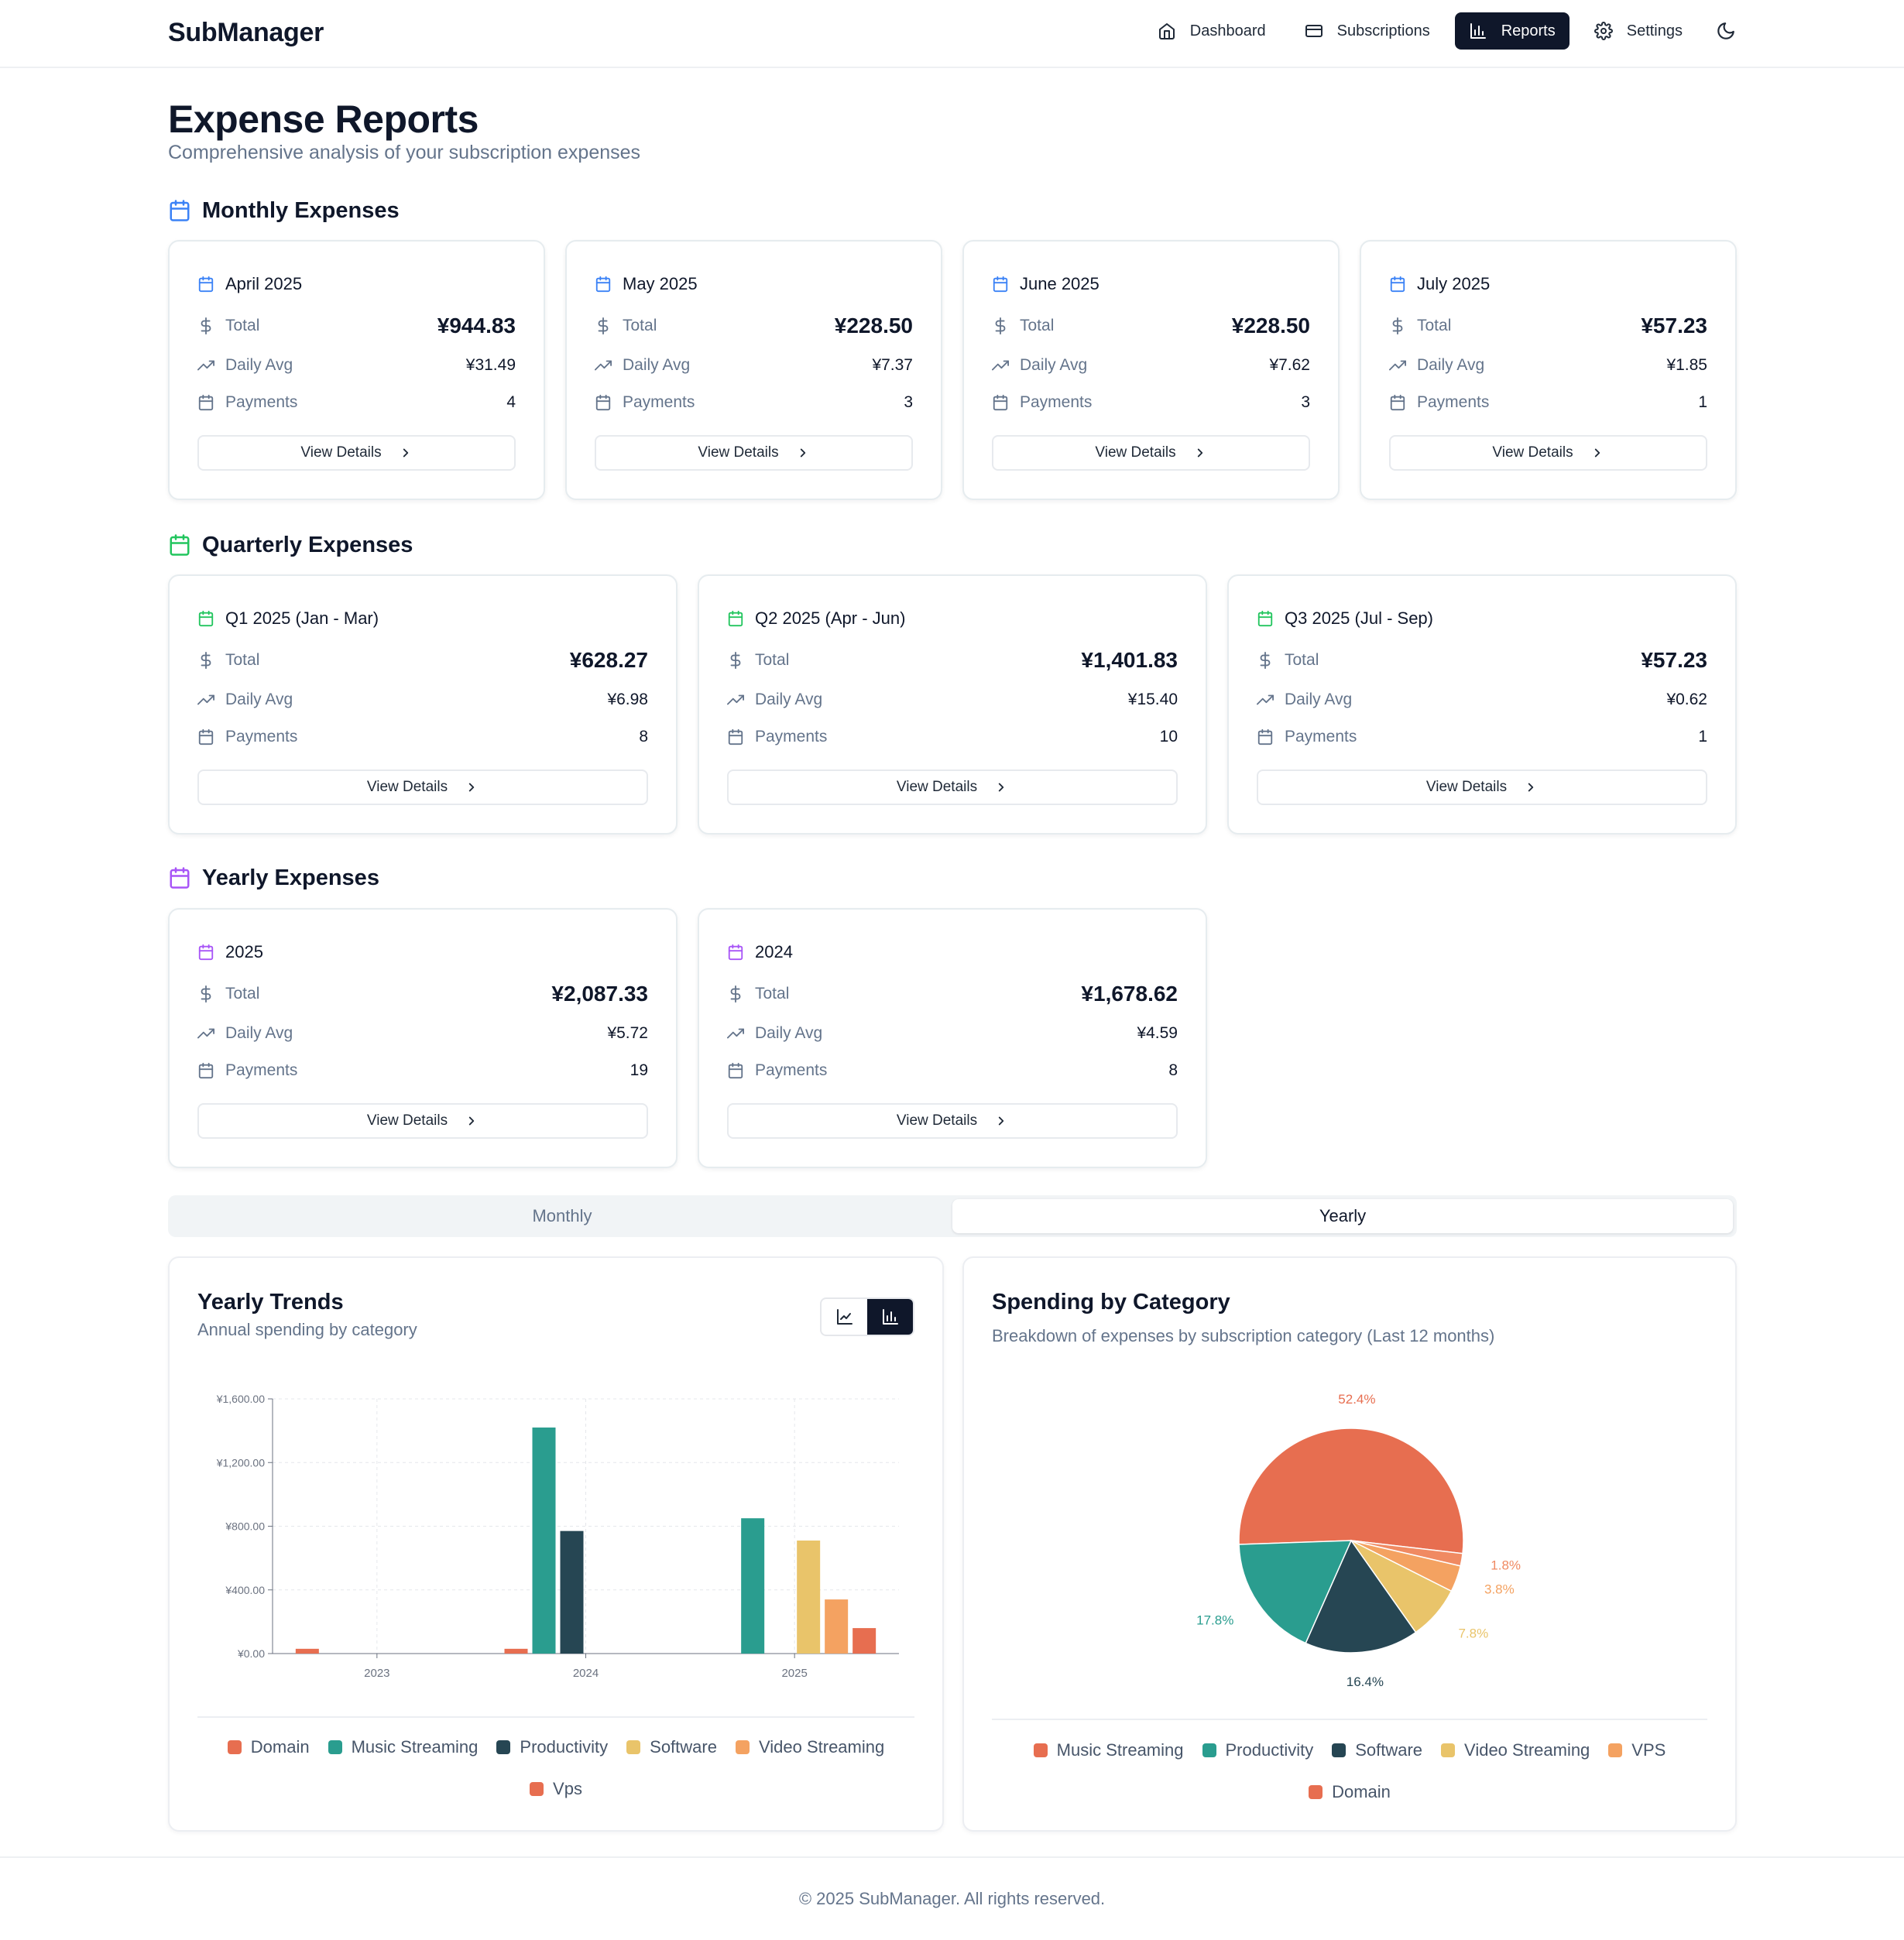 Image resolution: width=1904 pixels, height=1940 pixels. What do you see at coordinates (572, 1592) in the screenshot?
I see `bar-productivity-2024` at bounding box center [572, 1592].